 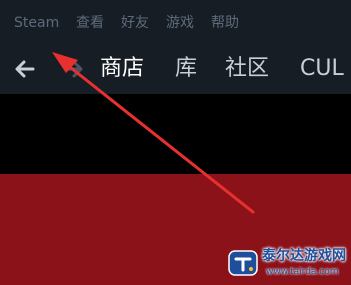 What do you see at coordinates (73, 69) in the screenshot?
I see `forward-arrow-icon` at bounding box center [73, 69].